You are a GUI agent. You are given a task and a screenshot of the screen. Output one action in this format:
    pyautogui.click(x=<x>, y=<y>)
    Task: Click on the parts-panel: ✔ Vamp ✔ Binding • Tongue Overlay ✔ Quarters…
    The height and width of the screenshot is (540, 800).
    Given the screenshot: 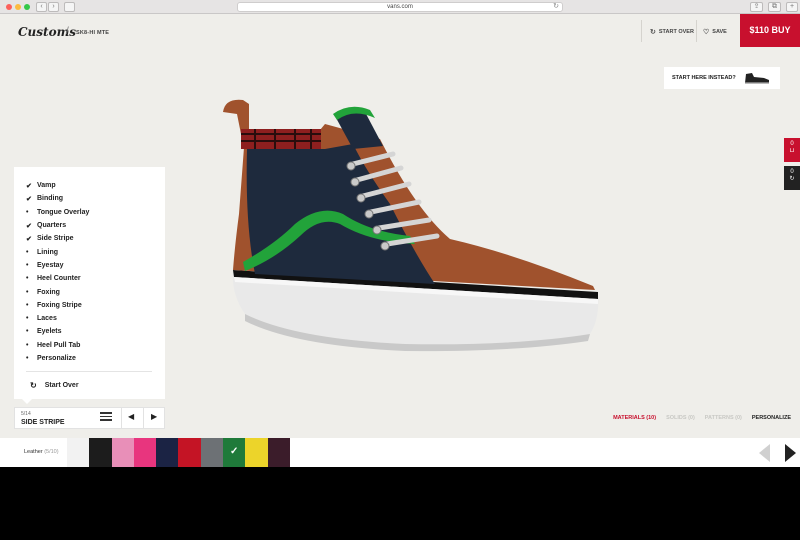 What is the action you would take?
    pyautogui.click(x=89, y=283)
    